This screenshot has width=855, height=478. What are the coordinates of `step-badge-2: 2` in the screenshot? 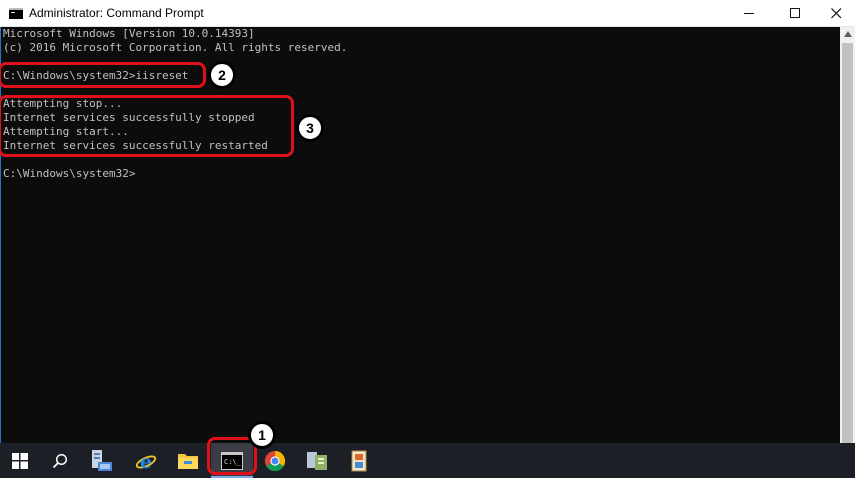 It's located at (222, 75).